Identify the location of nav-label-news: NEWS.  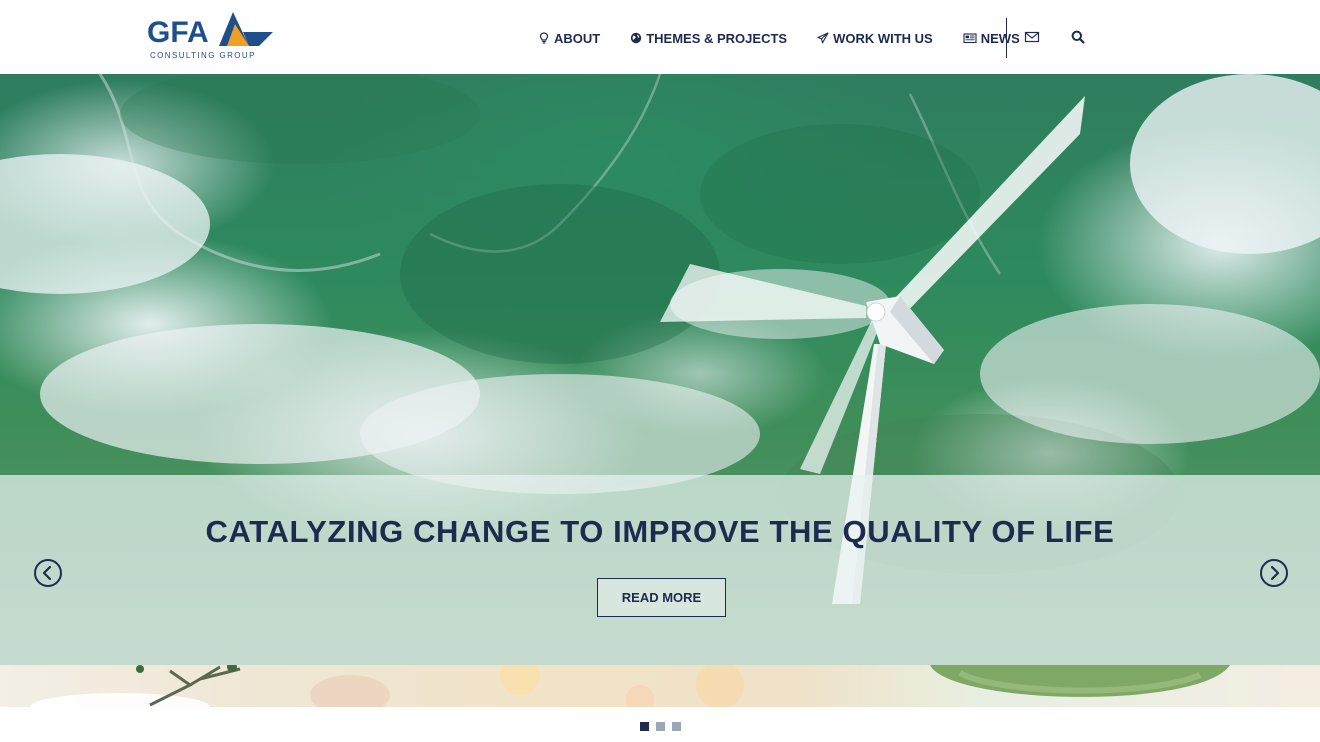
(1000, 38).